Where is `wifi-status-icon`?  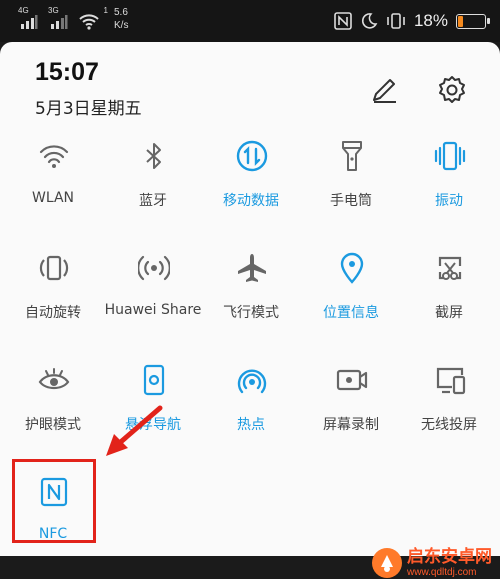 wifi-status-icon is located at coordinates (89, 22).